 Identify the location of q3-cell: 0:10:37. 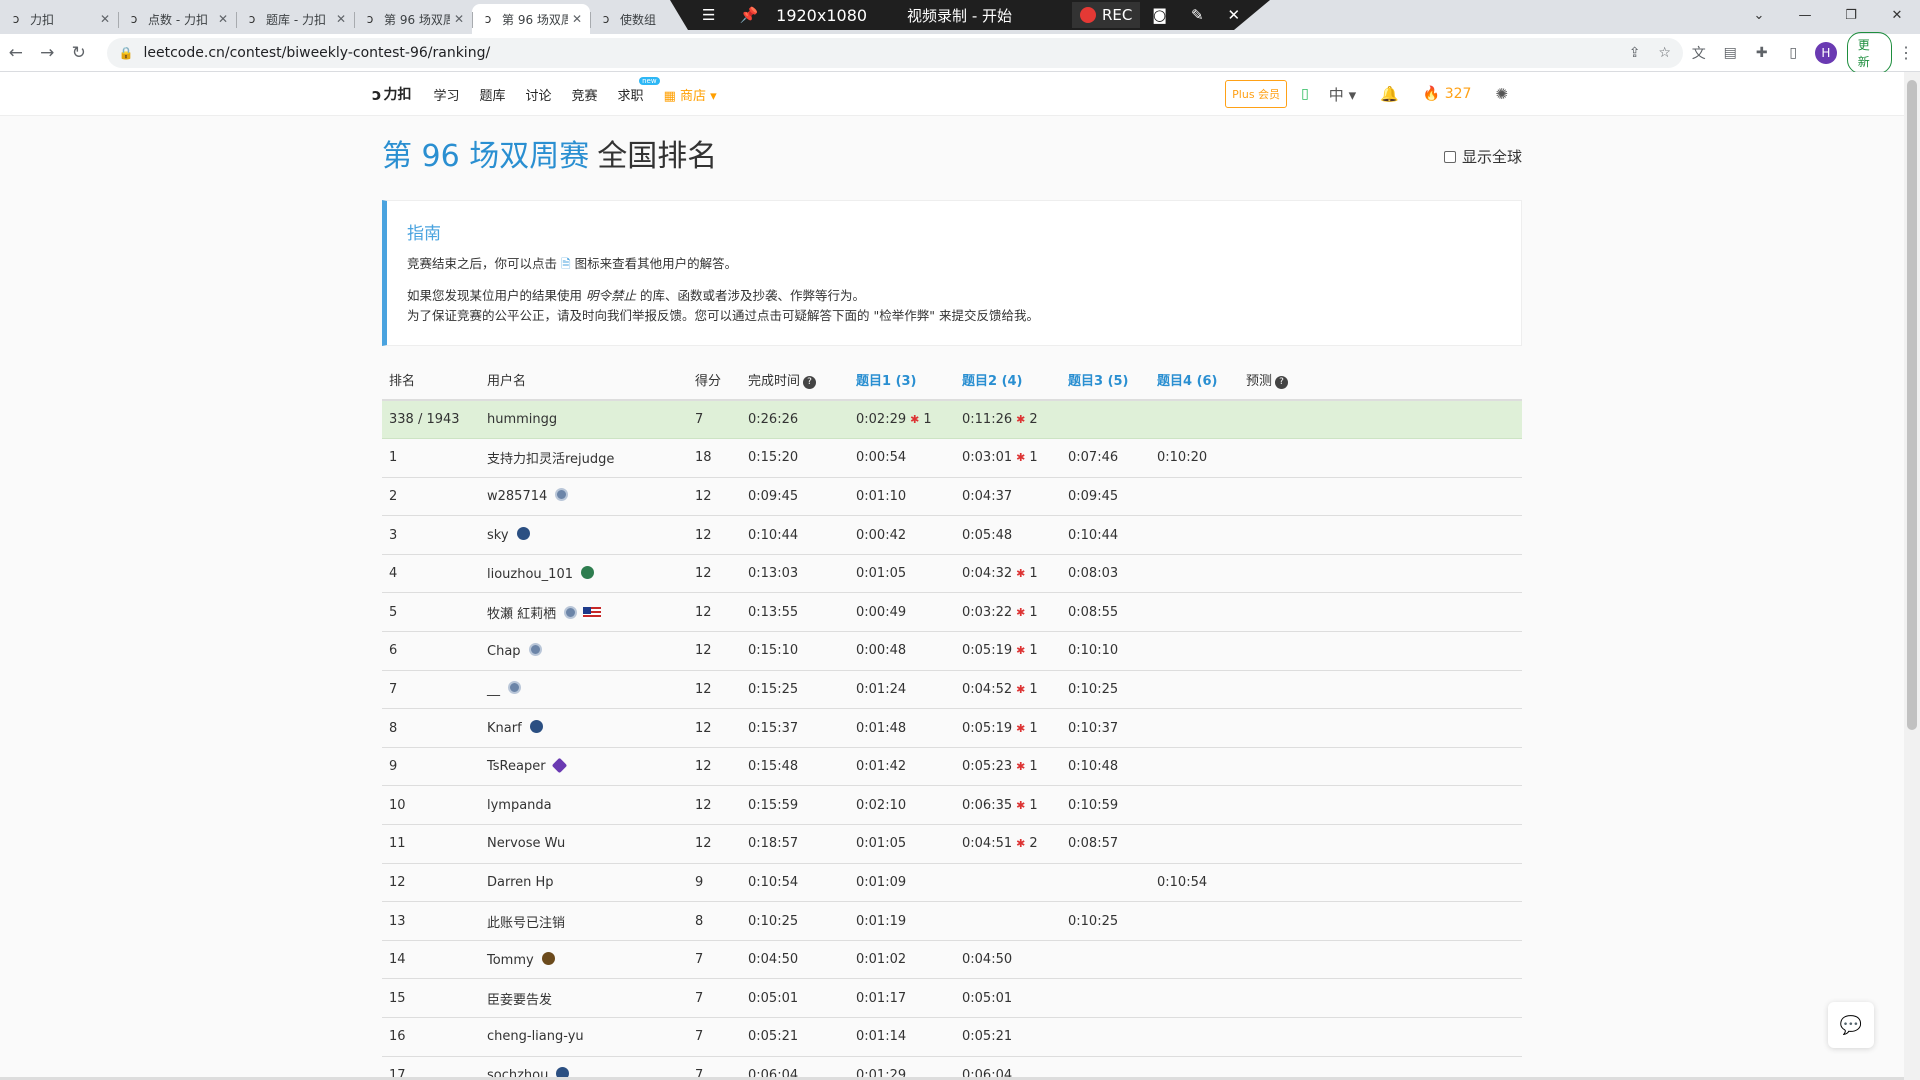
(1105, 728).